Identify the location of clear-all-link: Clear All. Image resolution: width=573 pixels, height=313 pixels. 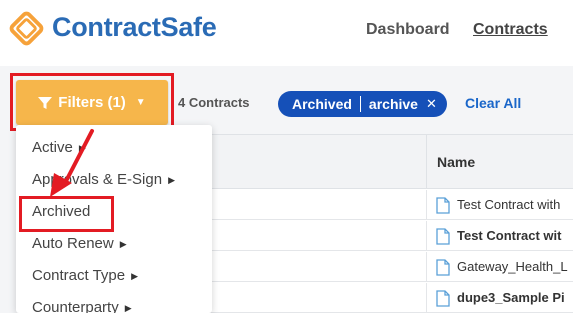
(493, 103).